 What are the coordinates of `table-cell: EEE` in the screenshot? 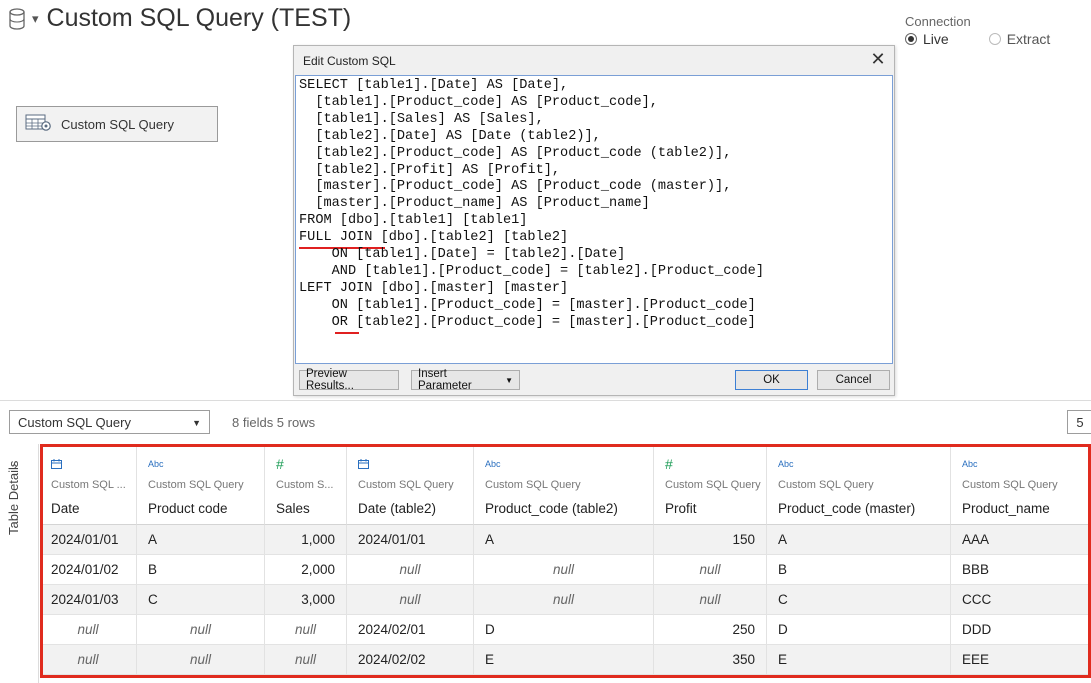 It's located at (1021, 660).